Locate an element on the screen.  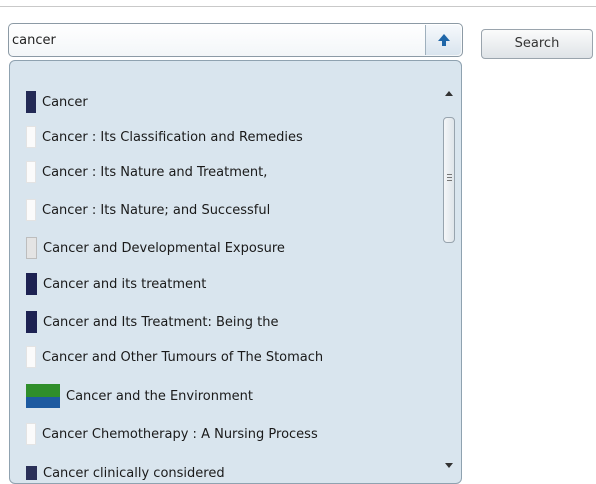
list-item-label: Cancer and Its Treatment: Being the is located at coordinates (161, 322).